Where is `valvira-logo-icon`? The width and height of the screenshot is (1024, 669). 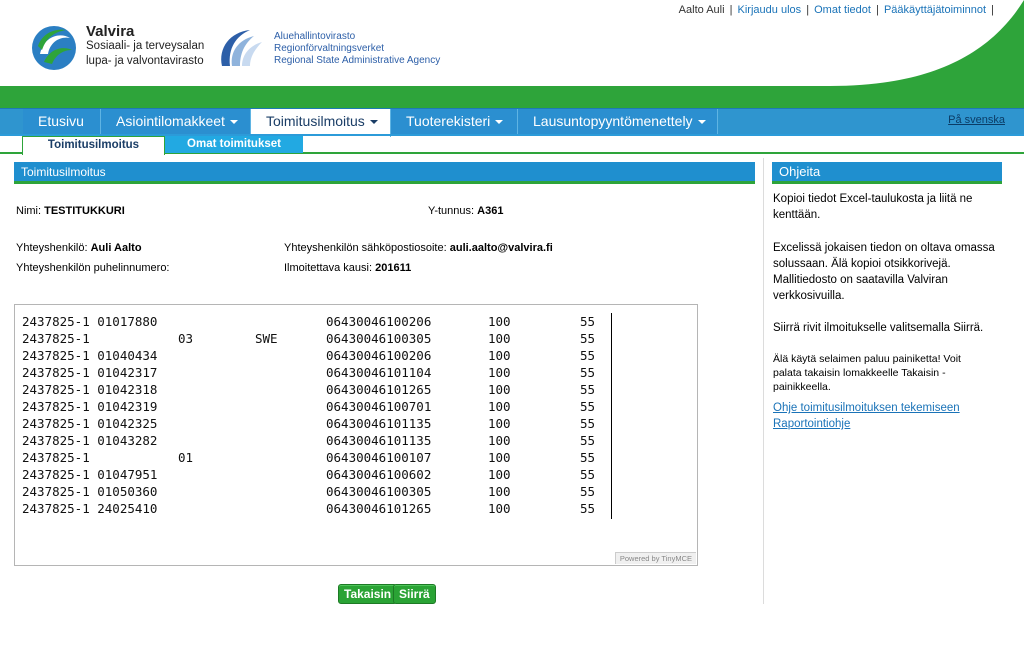
valvira-logo-icon is located at coordinates (54, 48).